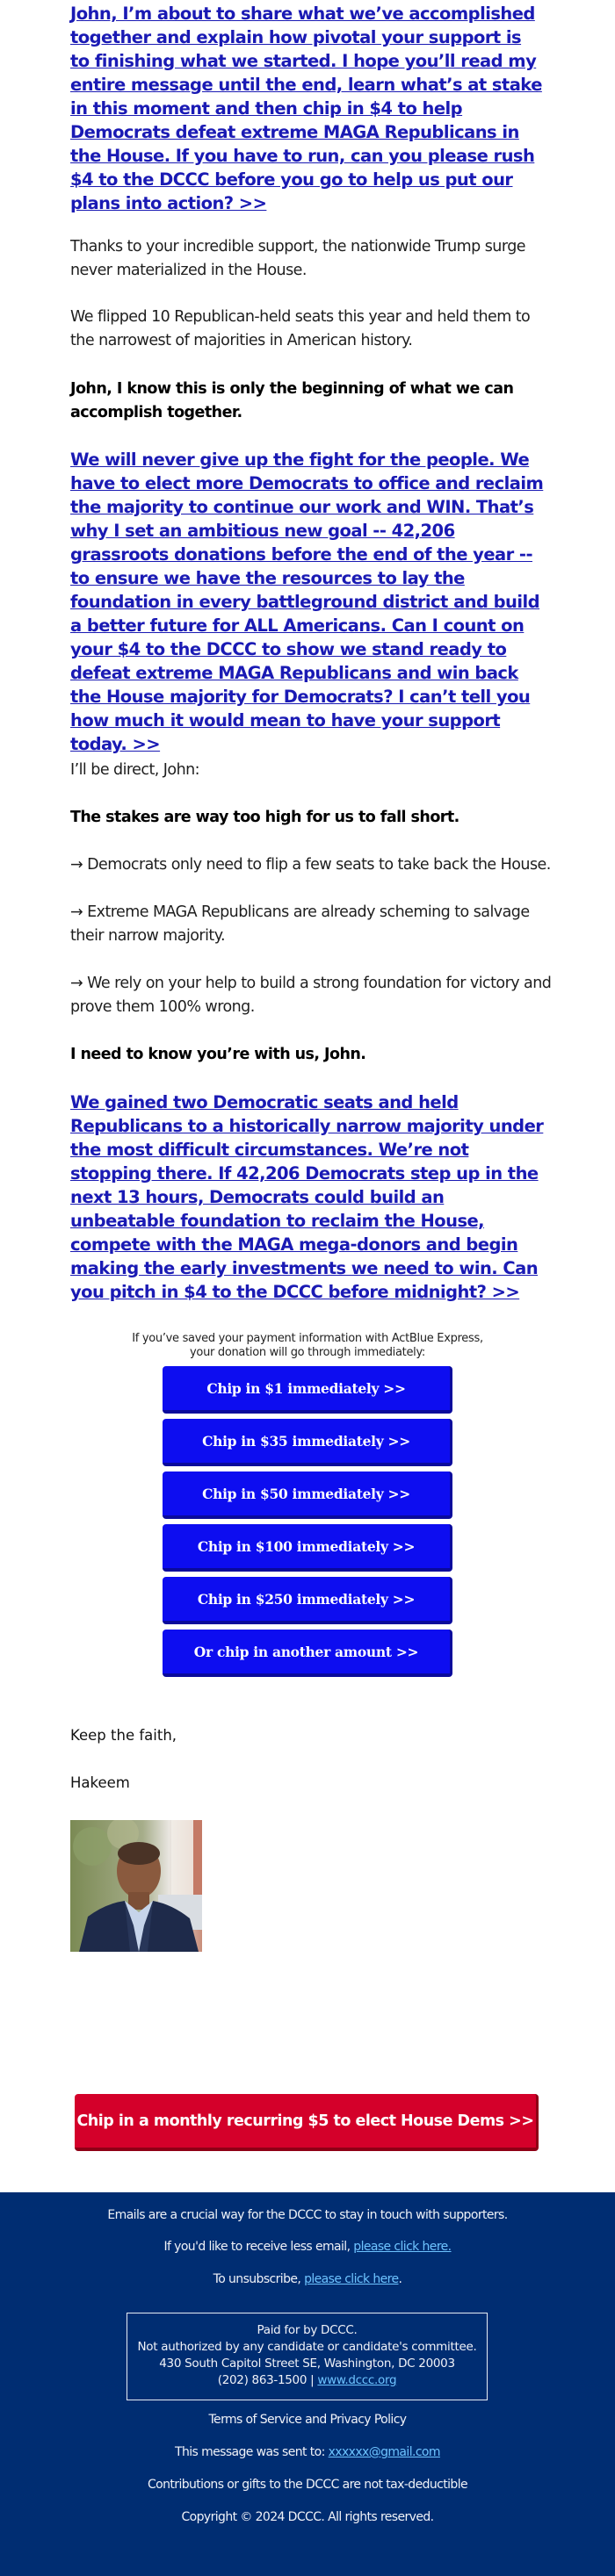 The width and height of the screenshot is (615, 2576). I want to click on disclaimer-contact: (202) 863-1500 | www.dccc.org, so click(307, 2380).